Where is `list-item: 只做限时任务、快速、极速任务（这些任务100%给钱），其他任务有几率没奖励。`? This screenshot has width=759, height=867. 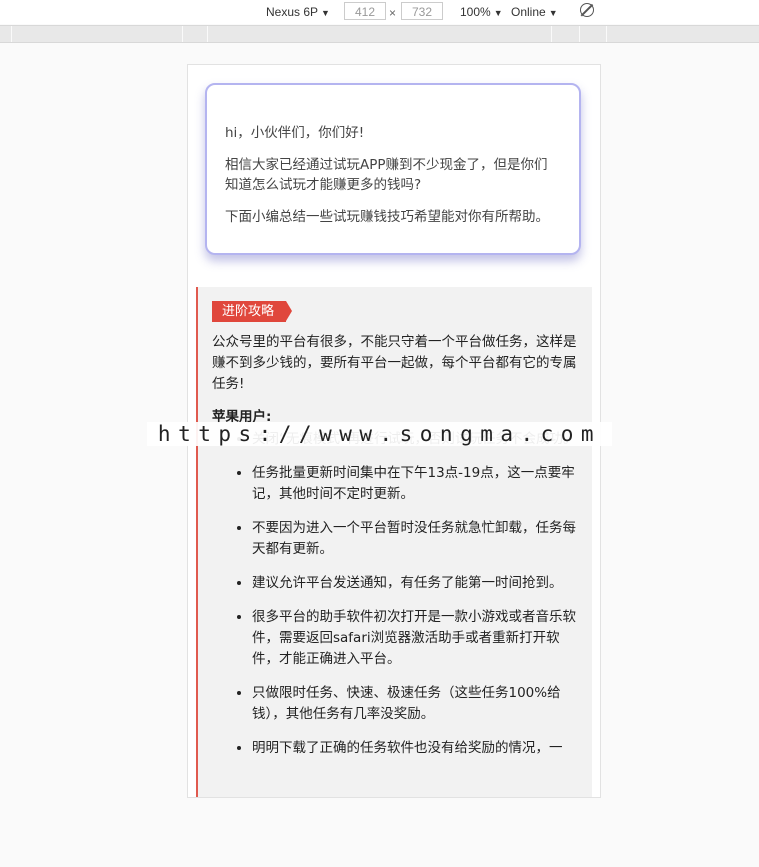 list-item: 只做限时任务、快速、极速任务（这些任务100%给钱），其他任务有几率没奖励。 is located at coordinates (415, 704).